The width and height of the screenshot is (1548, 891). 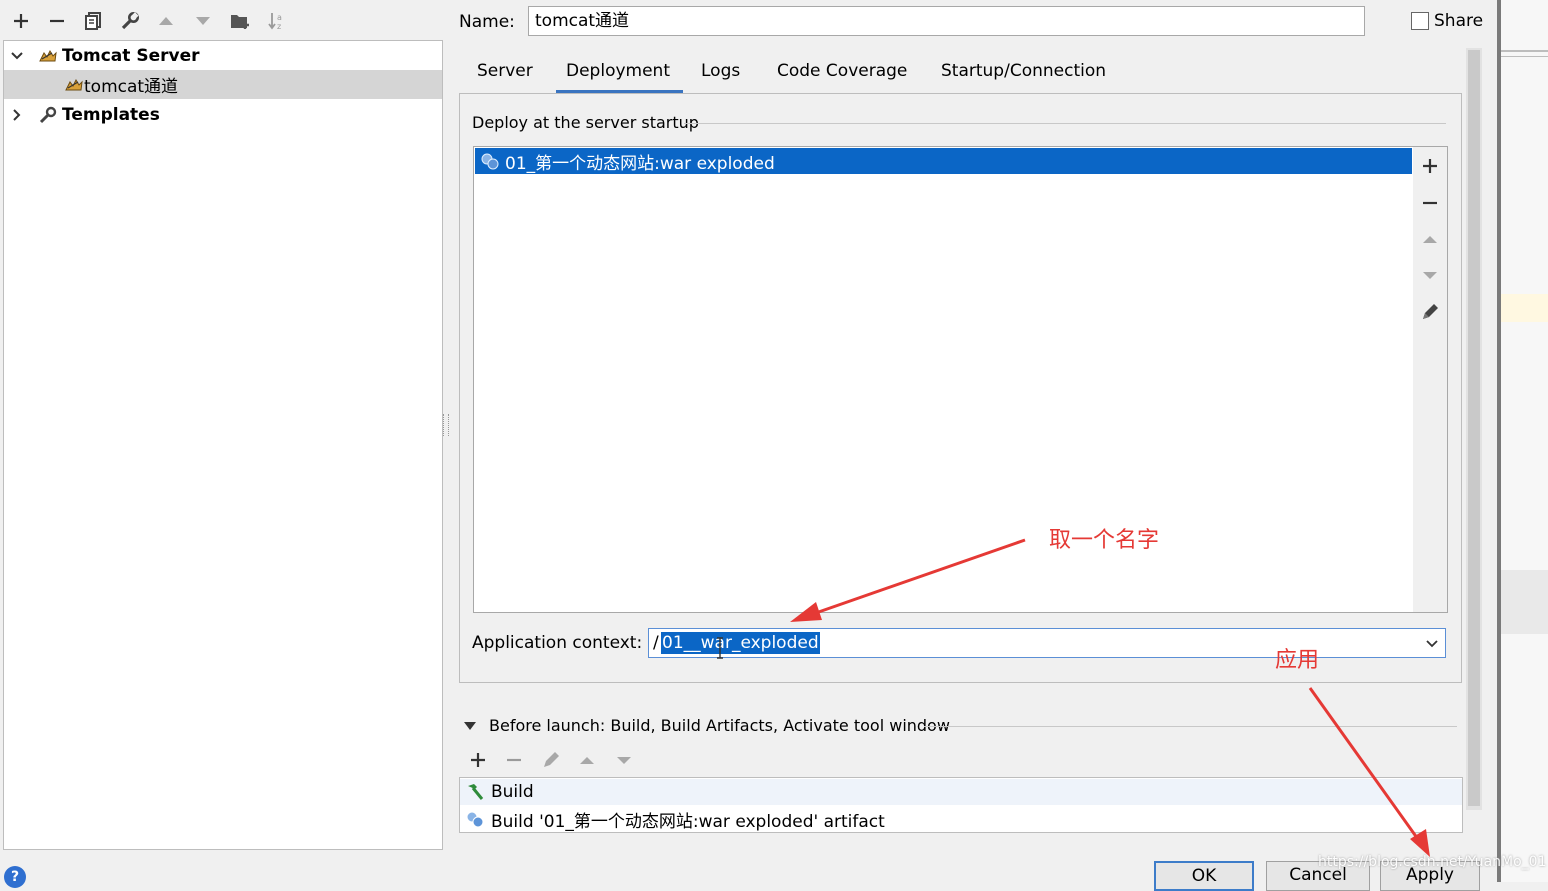 I want to click on collapse-triangle-icon, so click(x=470, y=726).